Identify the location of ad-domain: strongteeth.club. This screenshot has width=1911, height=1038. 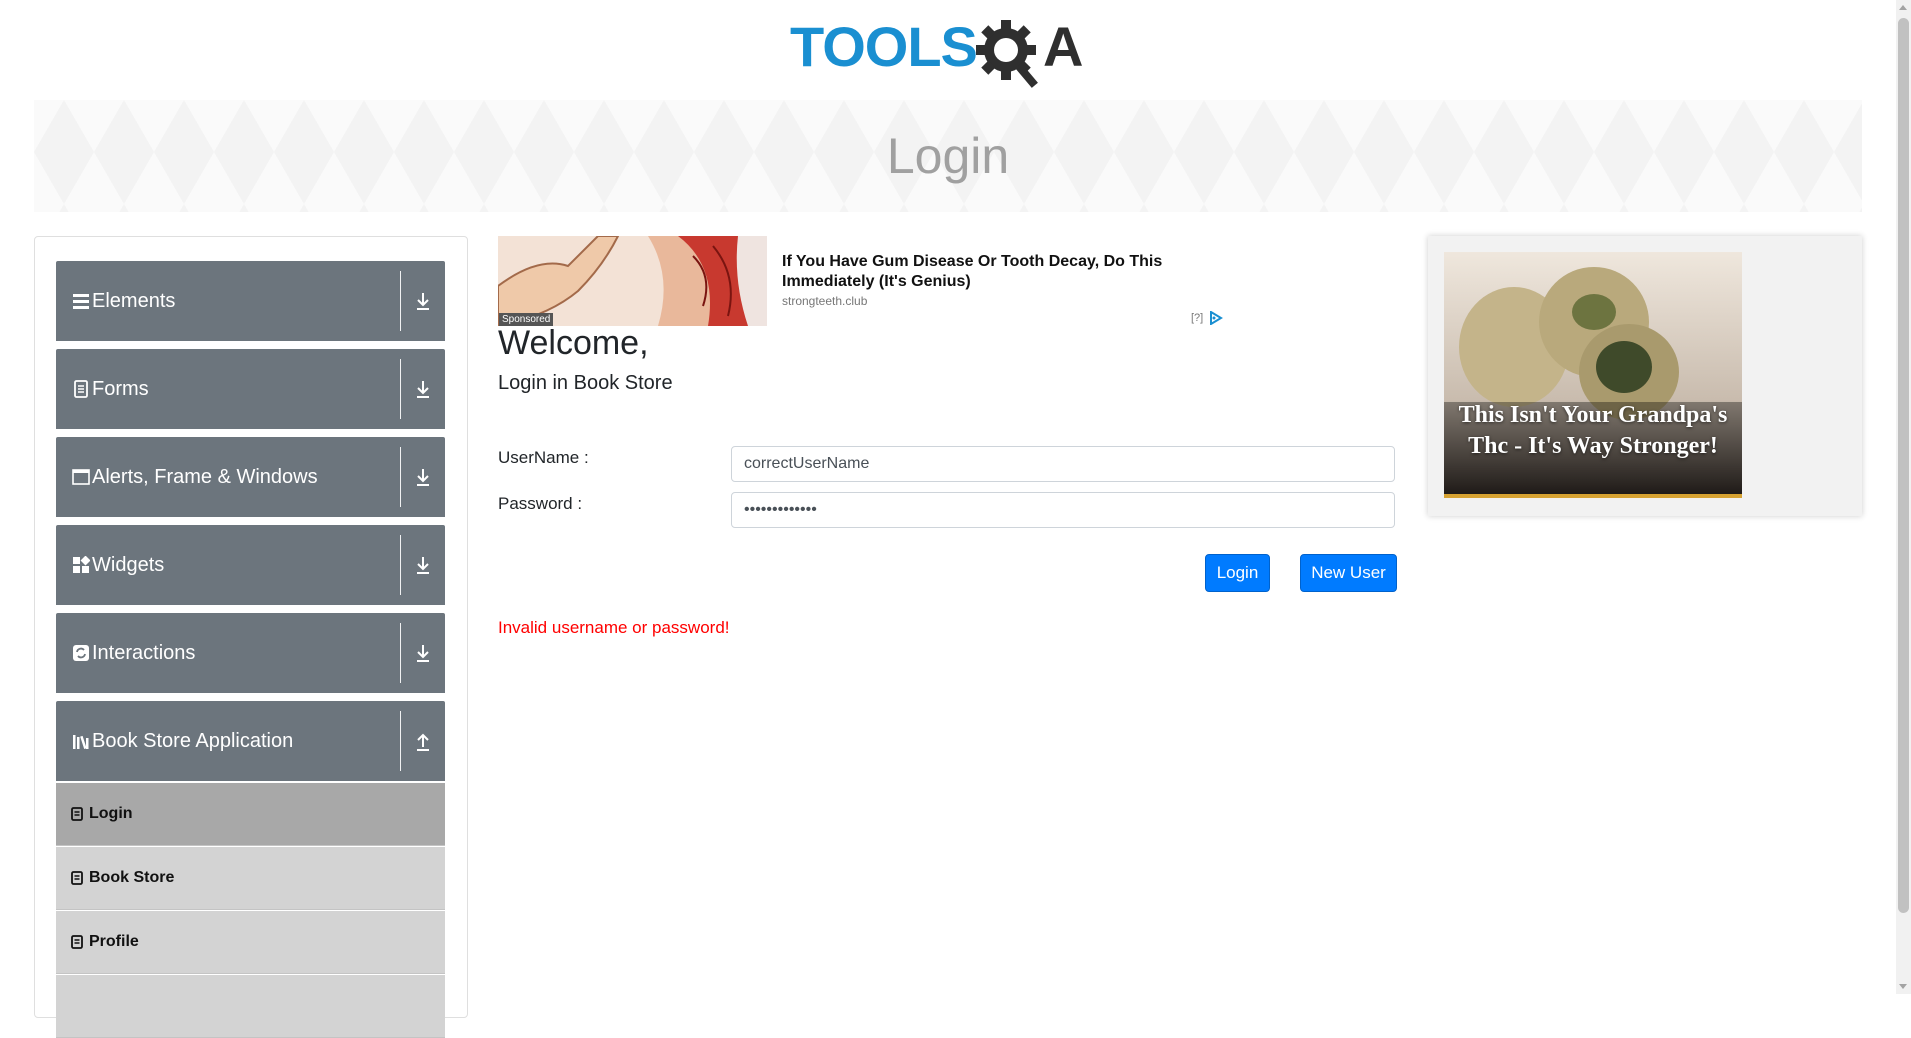
(824, 301).